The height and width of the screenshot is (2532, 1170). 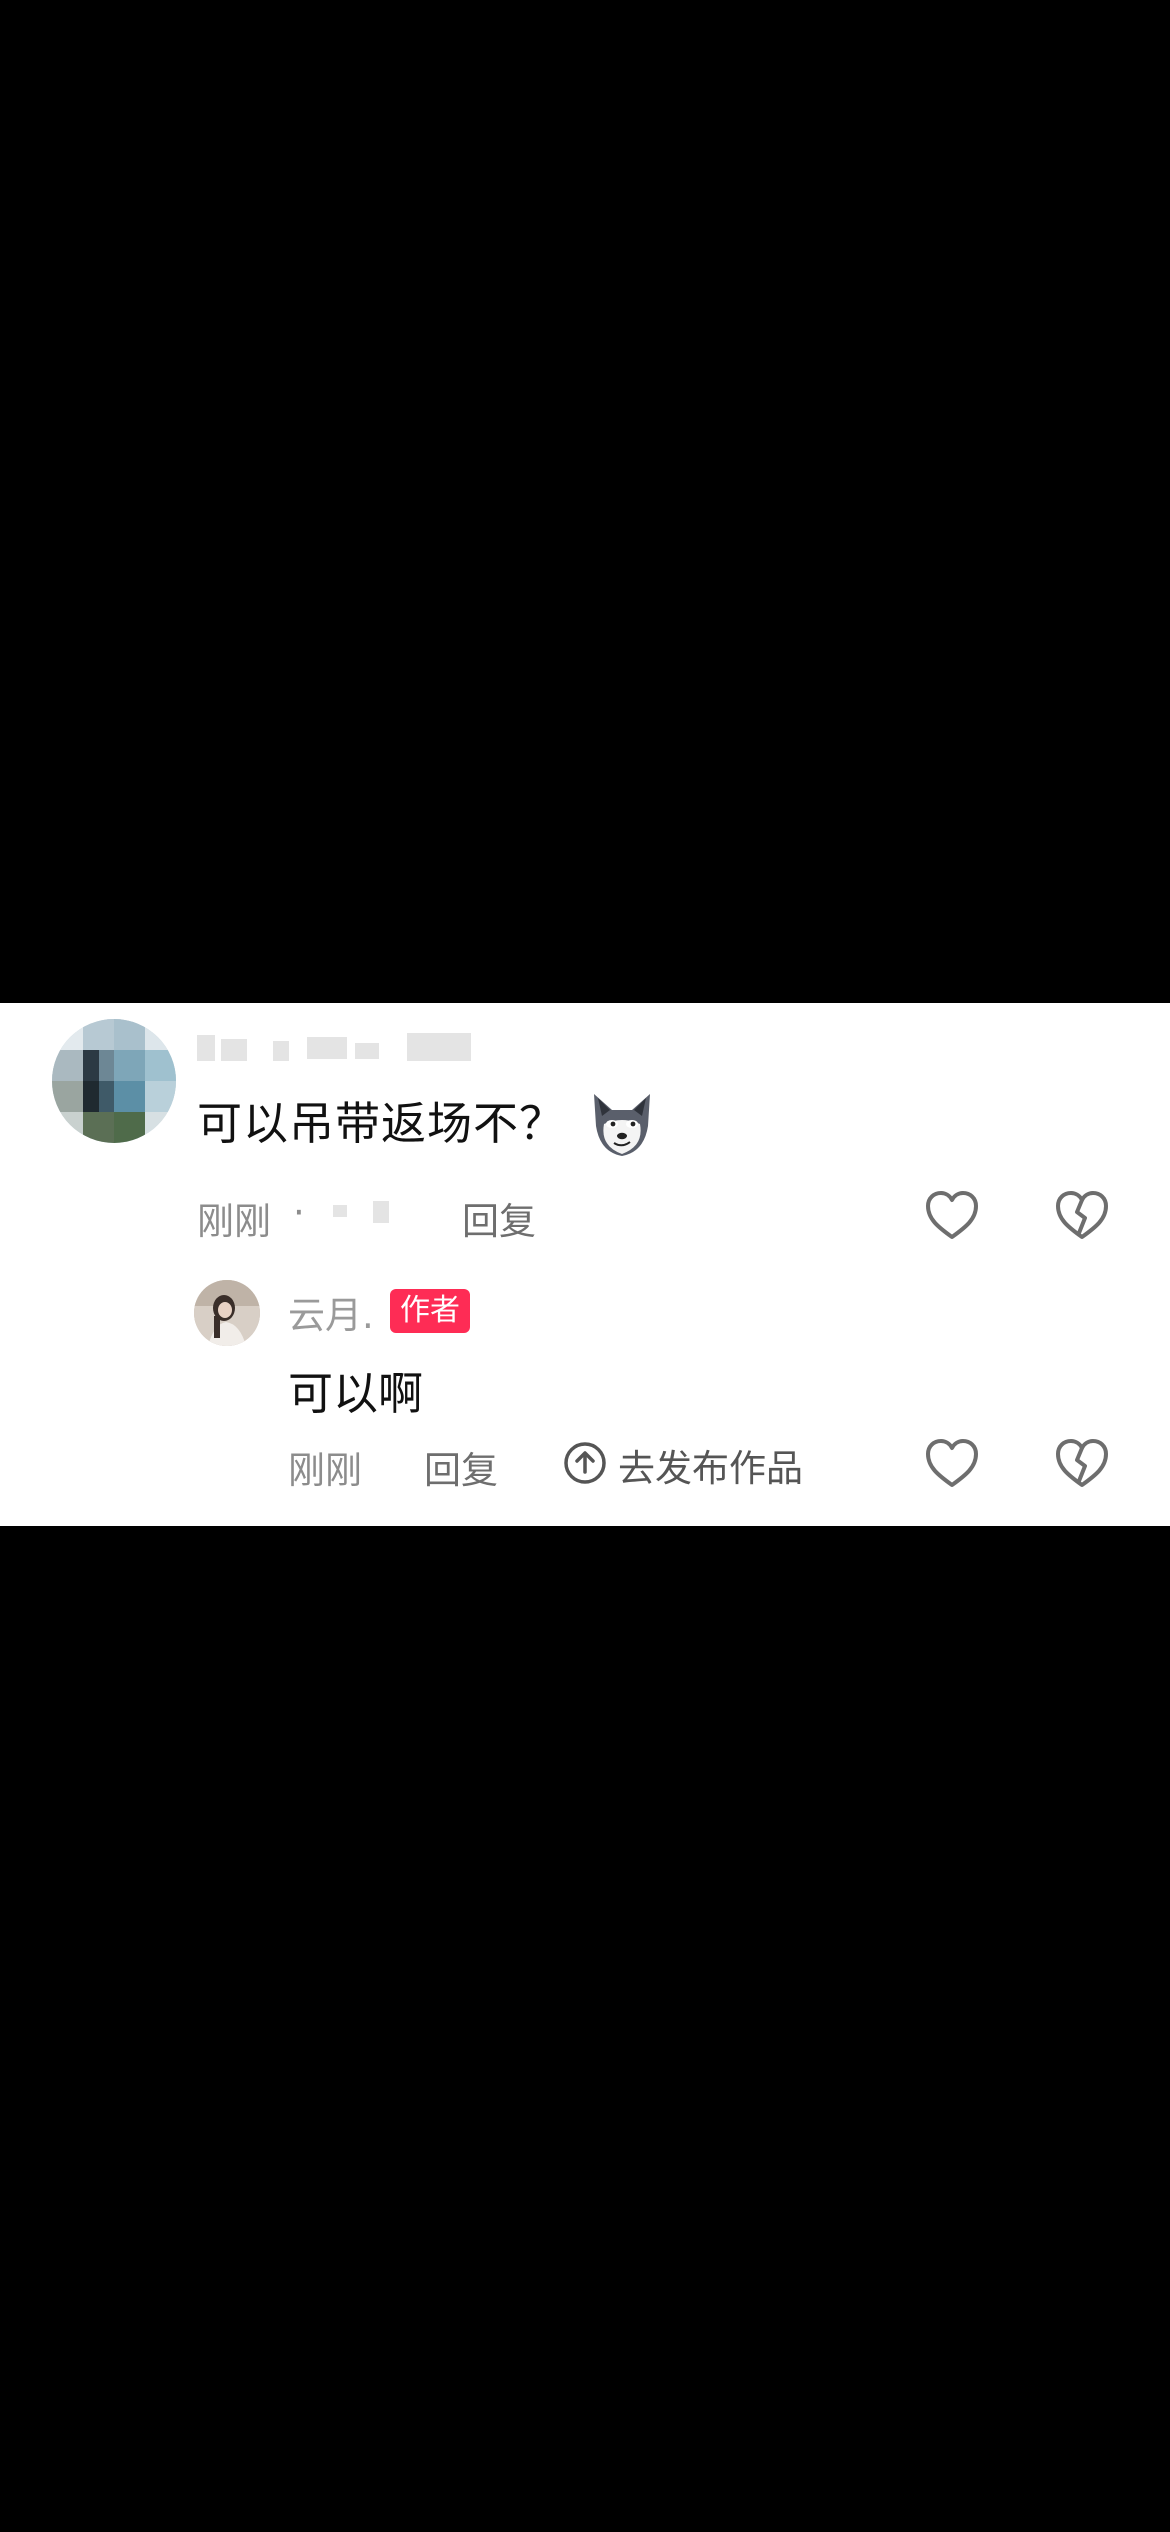 I want to click on reply-like-heart-icon, so click(x=952, y=1463).